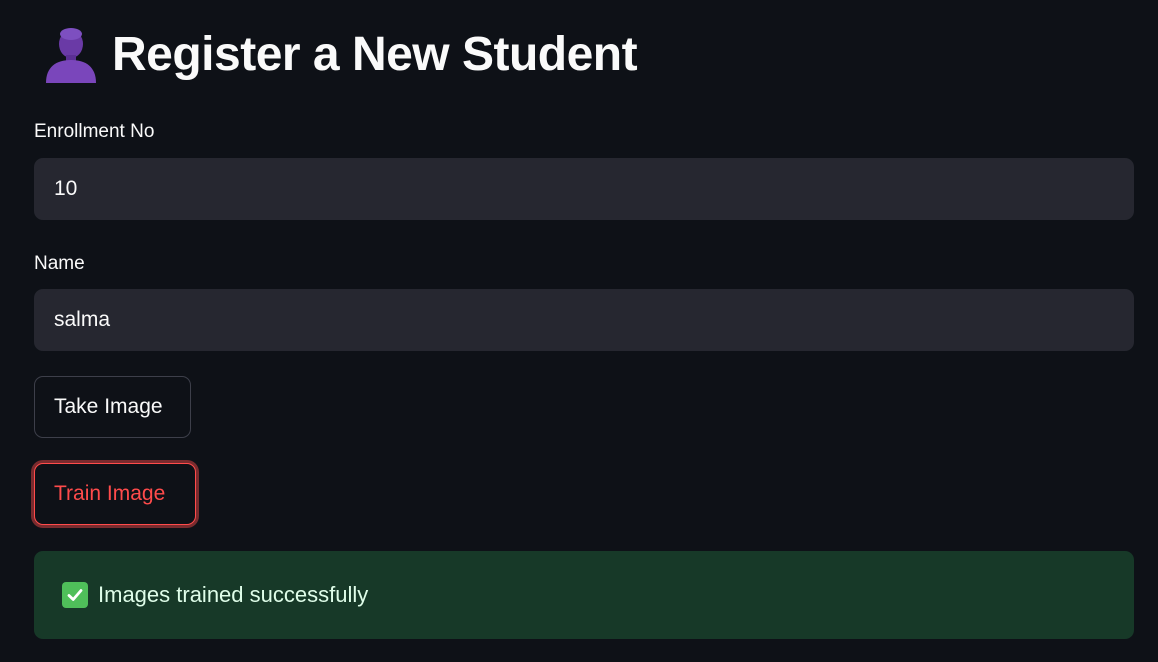 The height and width of the screenshot is (662, 1158). Describe the element at coordinates (112, 407) in the screenshot. I see `take-image-button: Take Image` at that location.